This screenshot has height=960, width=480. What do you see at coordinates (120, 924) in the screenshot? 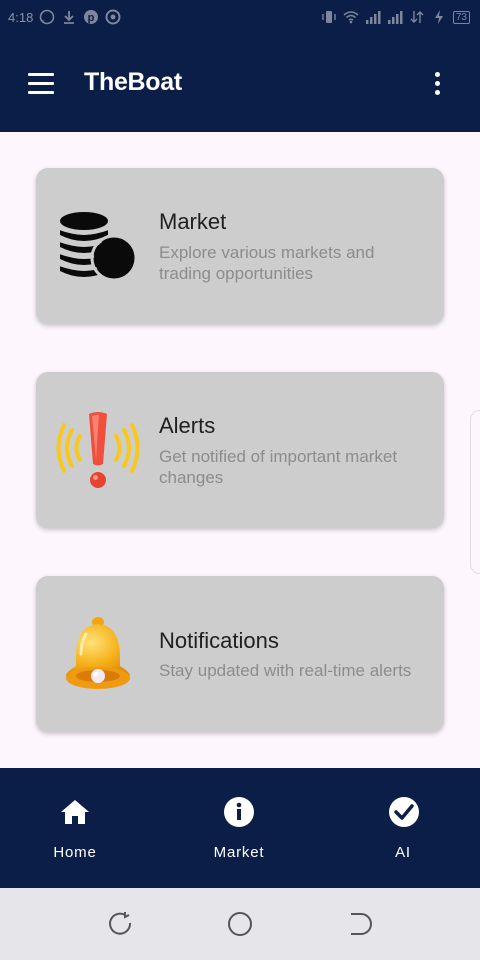
I see `recents-icon` at bounding box center [120, 924].